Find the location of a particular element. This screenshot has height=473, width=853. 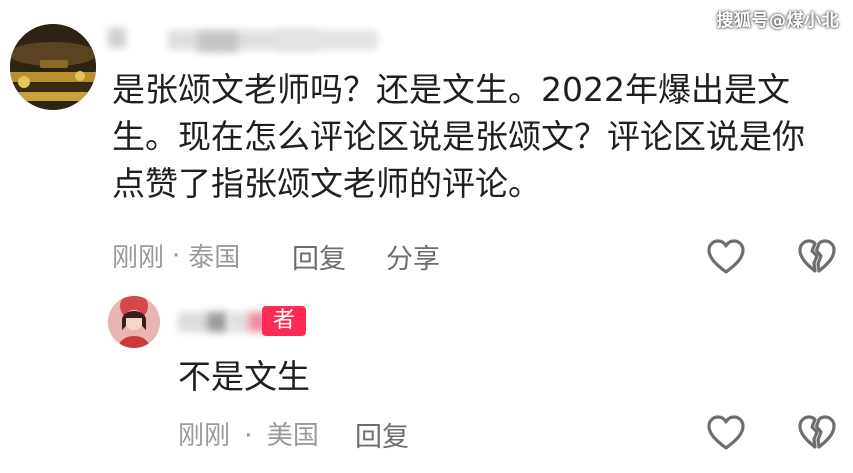

reply-avatar is located at coordinates (134, 322).